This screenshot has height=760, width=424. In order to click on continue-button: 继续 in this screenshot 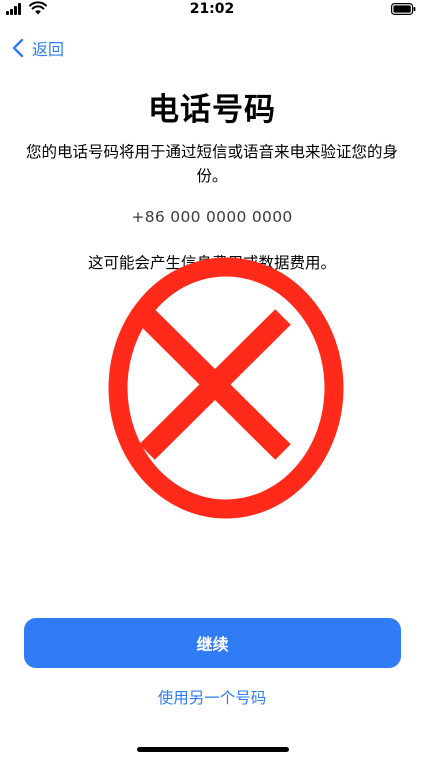, I will do `click(212, 643)`.